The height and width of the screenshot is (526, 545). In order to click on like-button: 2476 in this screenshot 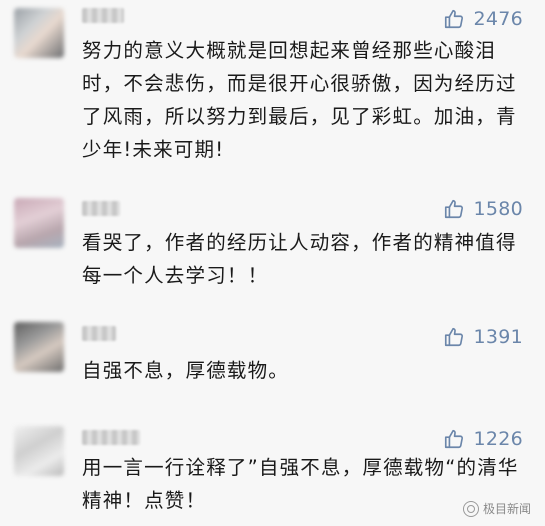, I will do `click(483, 19)`.